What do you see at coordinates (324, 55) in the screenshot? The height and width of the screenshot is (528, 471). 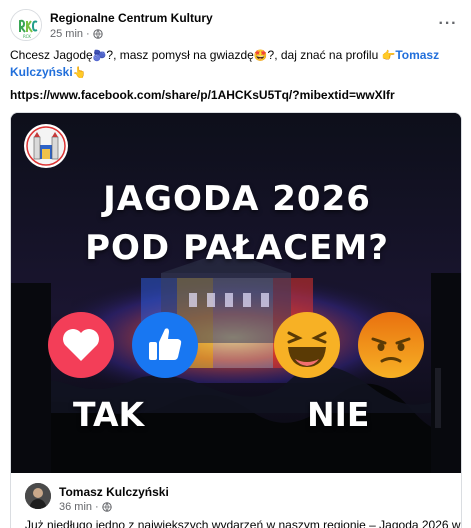 I see `caption-part-3: ?, daj znać na profilu` at bounding box center [324, 55].